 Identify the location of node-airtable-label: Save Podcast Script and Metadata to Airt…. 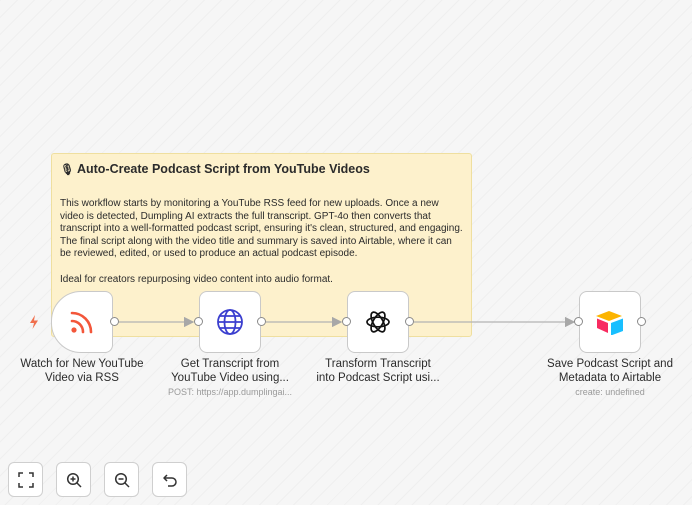
(610, 371).